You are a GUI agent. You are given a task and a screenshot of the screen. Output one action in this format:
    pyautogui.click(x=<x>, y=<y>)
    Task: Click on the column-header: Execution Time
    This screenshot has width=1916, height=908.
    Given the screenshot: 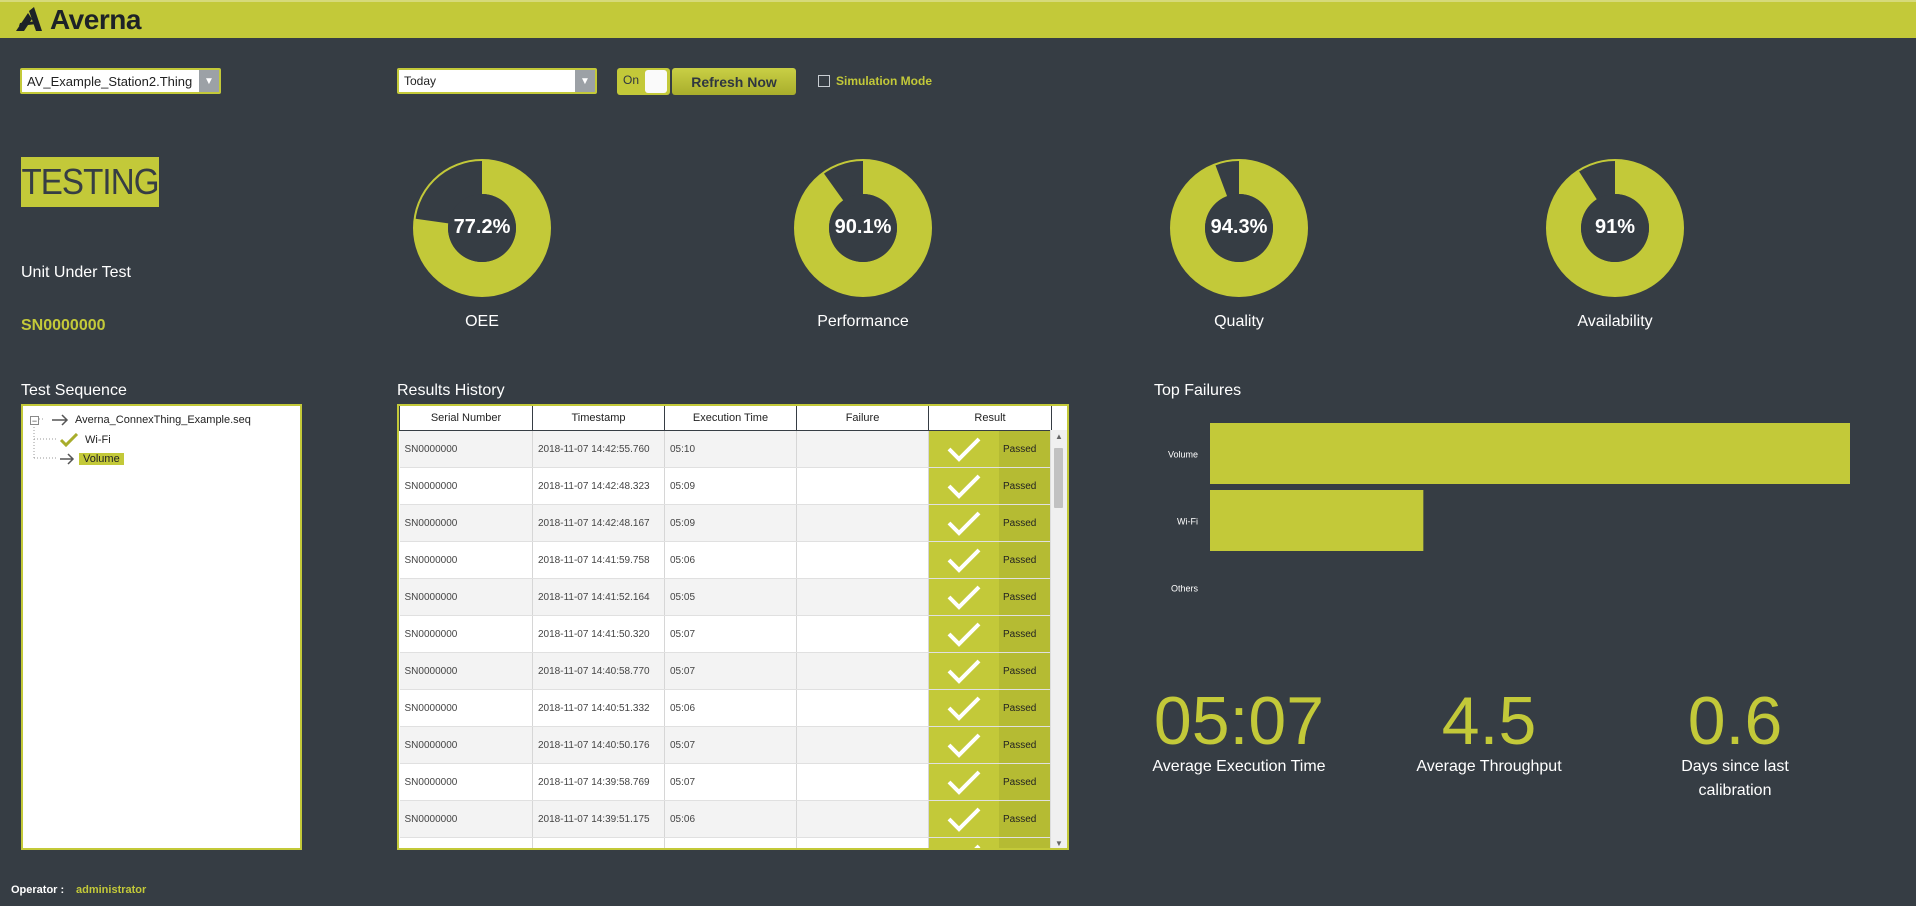 What is the action you would take?
    pyautogui.click(x=730, y=418)
    